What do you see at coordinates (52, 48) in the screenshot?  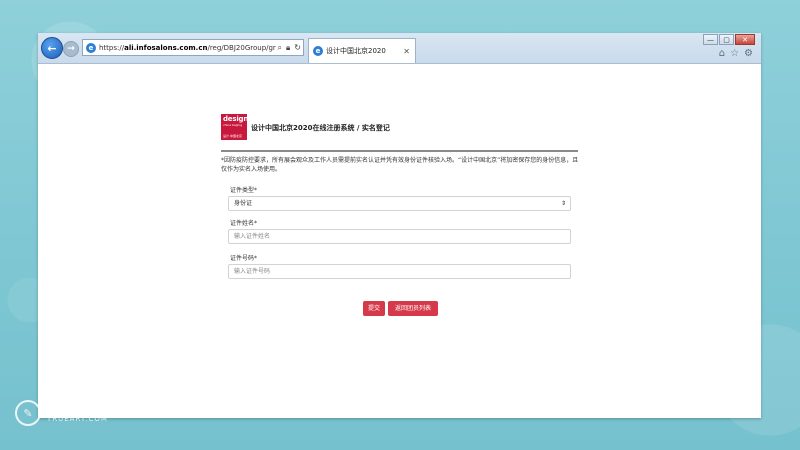 I see `back-arrow-icon: ←` at bounding box center [52, 48].